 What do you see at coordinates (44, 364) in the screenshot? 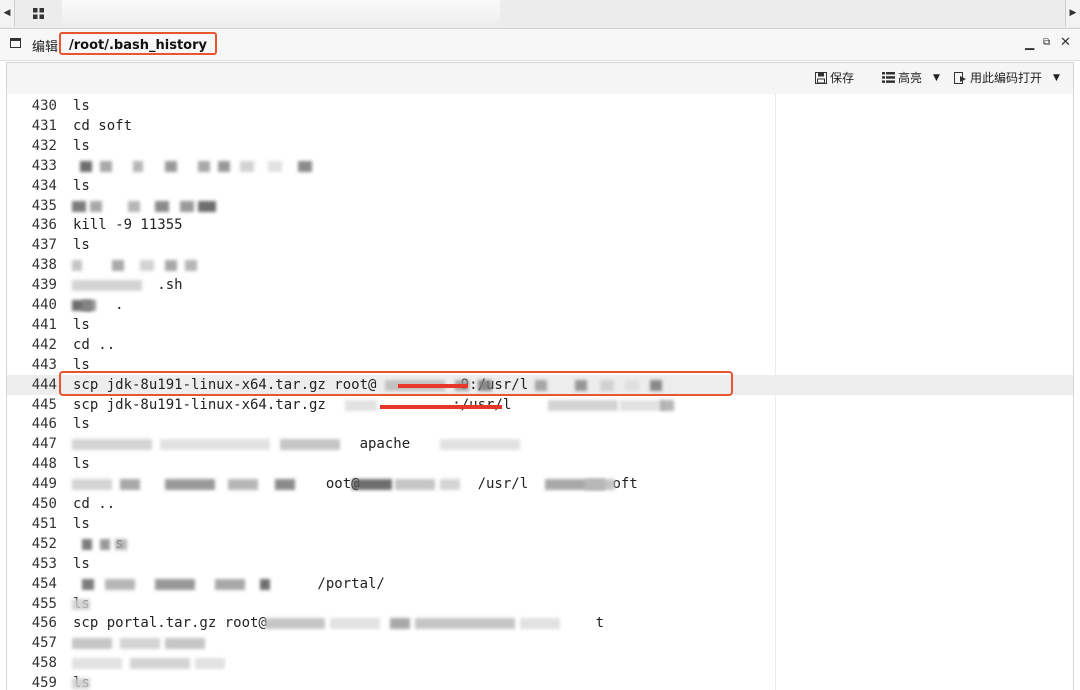
I see `line-number: 443` at bounding box center [44, 364].